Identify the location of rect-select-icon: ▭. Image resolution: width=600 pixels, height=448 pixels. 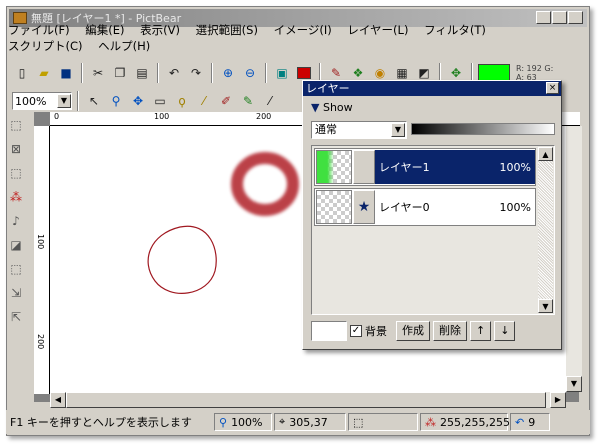
(160, 101).